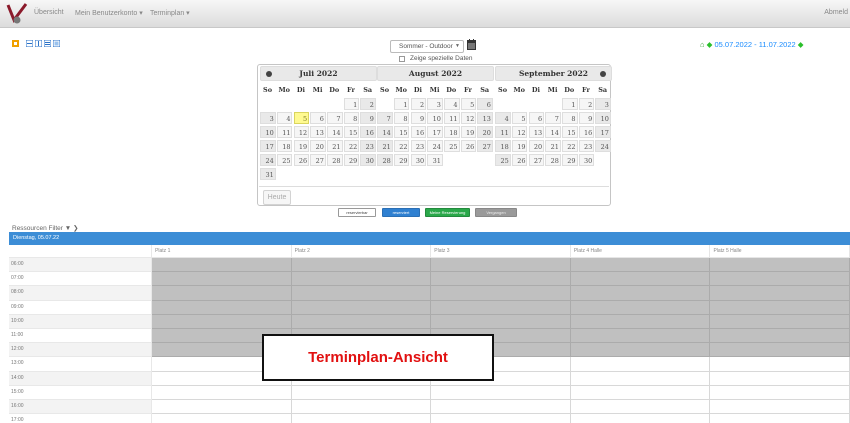 Image resolution: width=850 pixels, height=423 pixels. What do you see at coordinates (496, 212) in the screenshot?
I see `past-button: Vergangen` at bounding box center [496, 212].